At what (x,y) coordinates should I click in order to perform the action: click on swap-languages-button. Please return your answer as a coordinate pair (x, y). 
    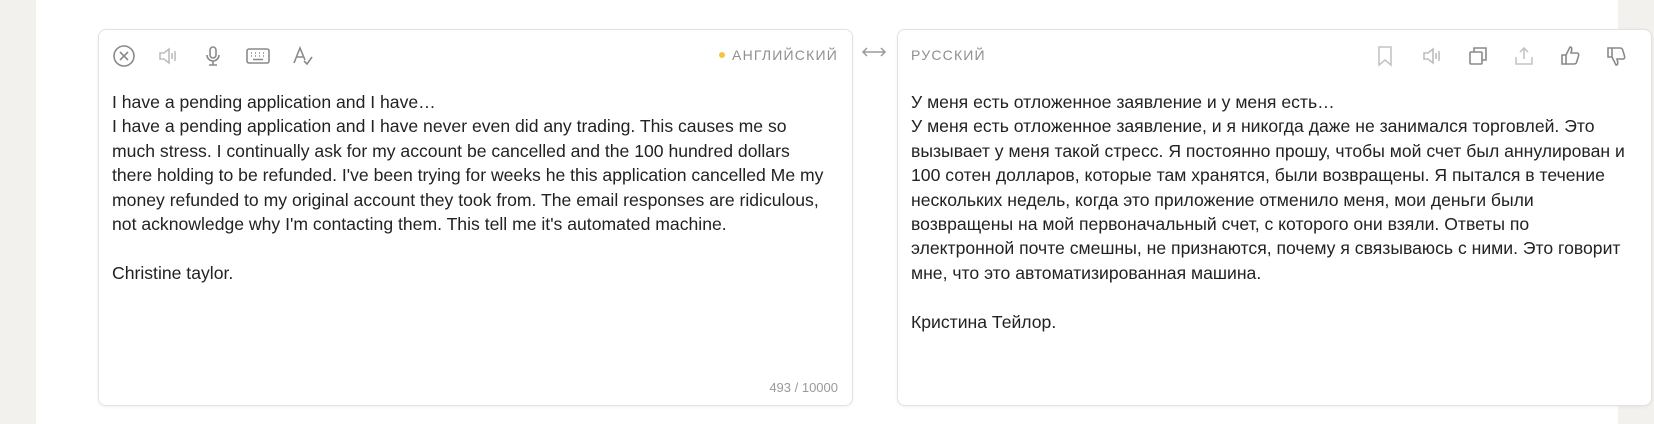
    Looking at the image, I should click on (874, 54).